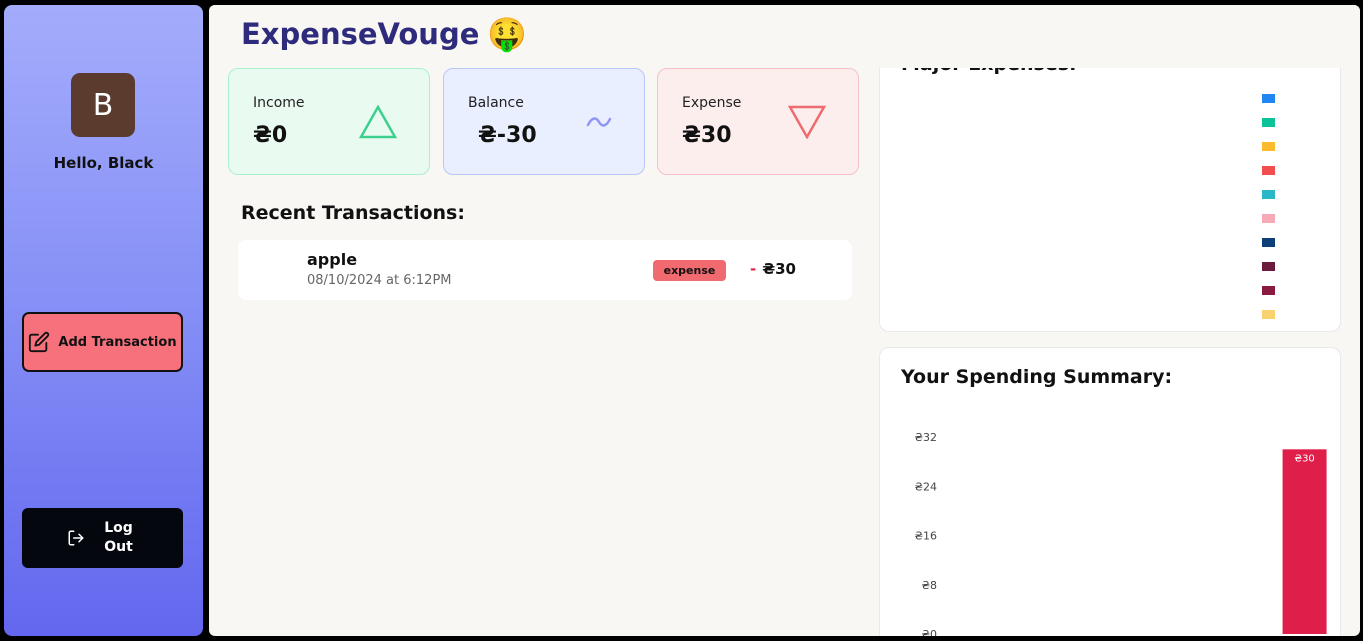  What do you see at coordinates (929, 632) in the screenshot?
I see `y-tick-label: ₴0` at bounding box center [929, 632].